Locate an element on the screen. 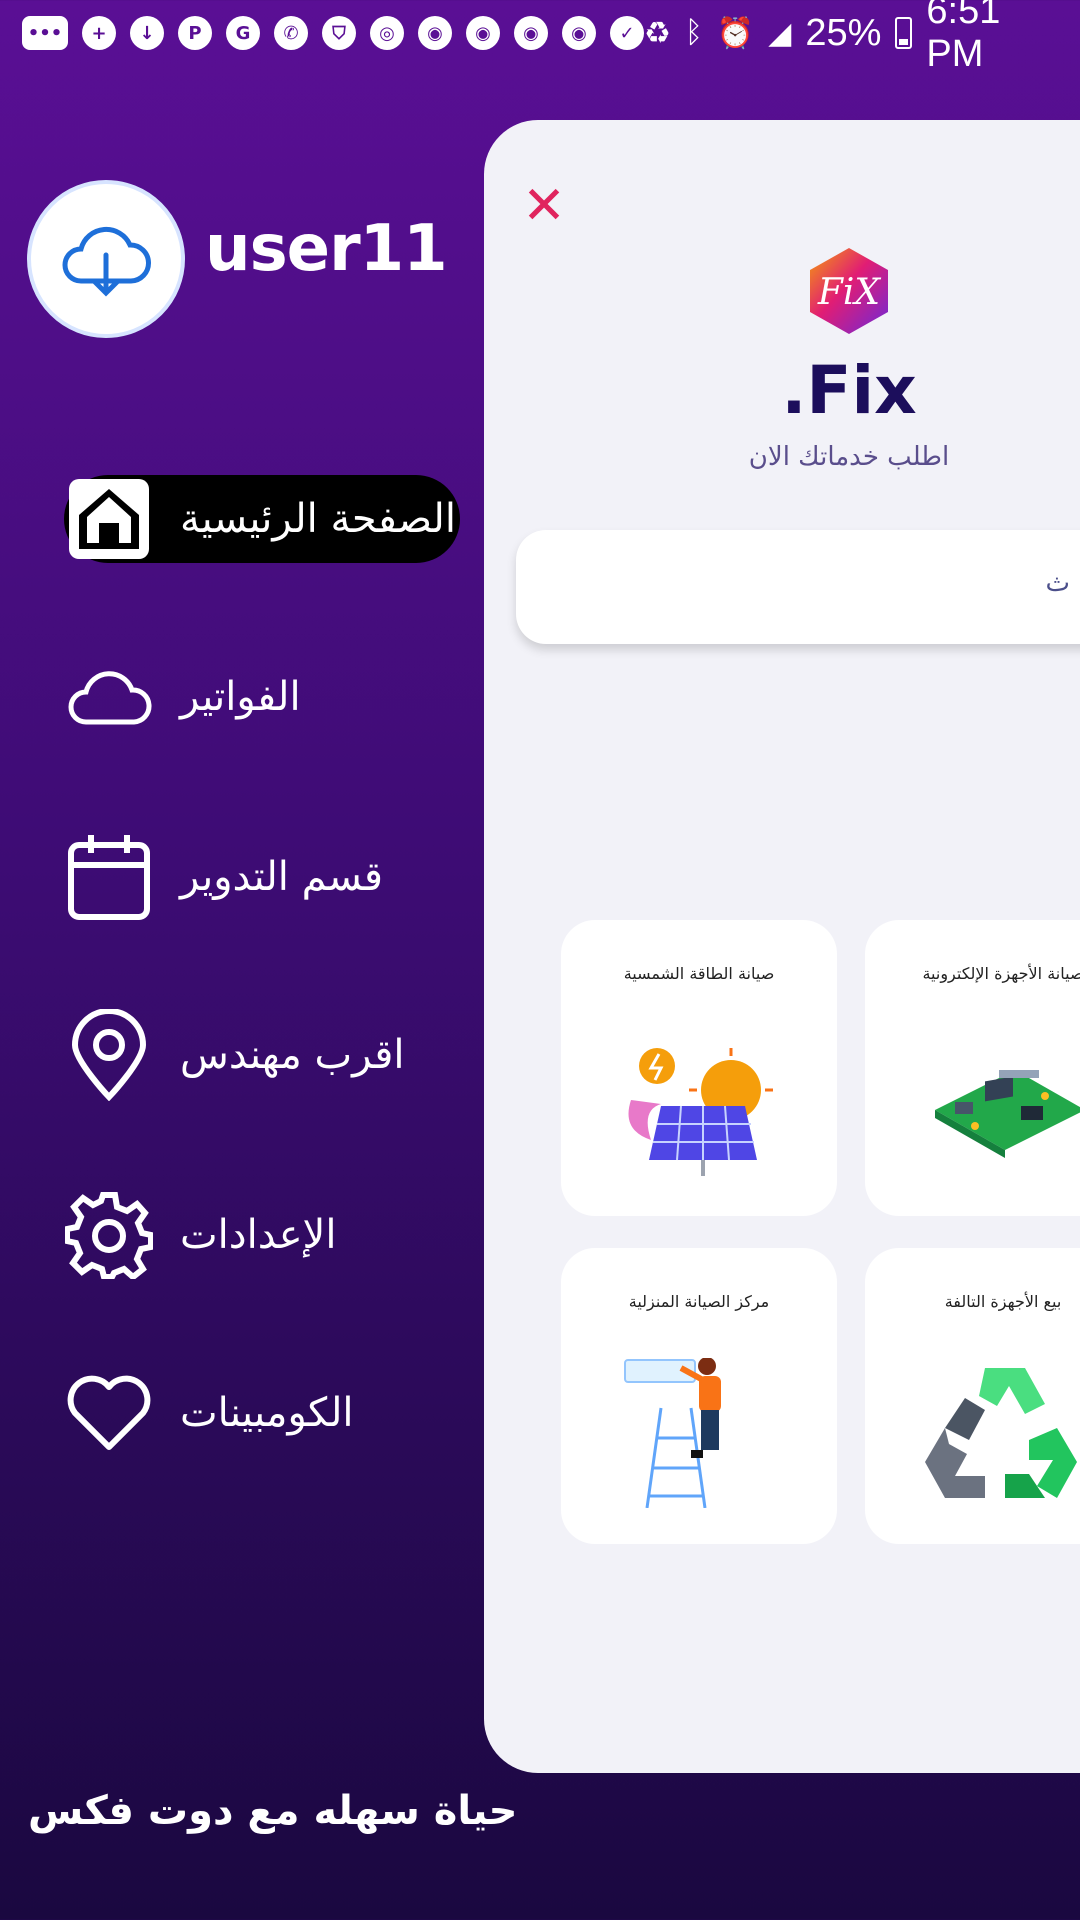 The height and width of the screenshot is (1920, 1080). clock: 6:51 PM is located at coordinates (963, 37).